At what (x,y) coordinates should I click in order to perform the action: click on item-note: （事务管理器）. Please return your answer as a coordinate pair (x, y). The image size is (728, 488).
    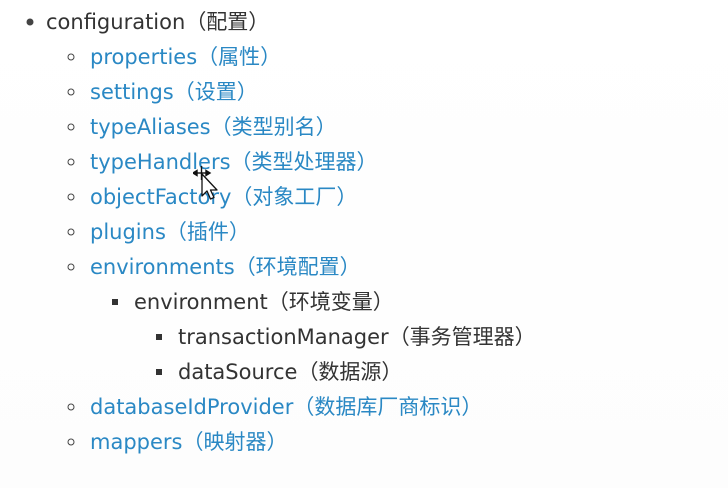
    Looking at the image, I should click on (462, 337).